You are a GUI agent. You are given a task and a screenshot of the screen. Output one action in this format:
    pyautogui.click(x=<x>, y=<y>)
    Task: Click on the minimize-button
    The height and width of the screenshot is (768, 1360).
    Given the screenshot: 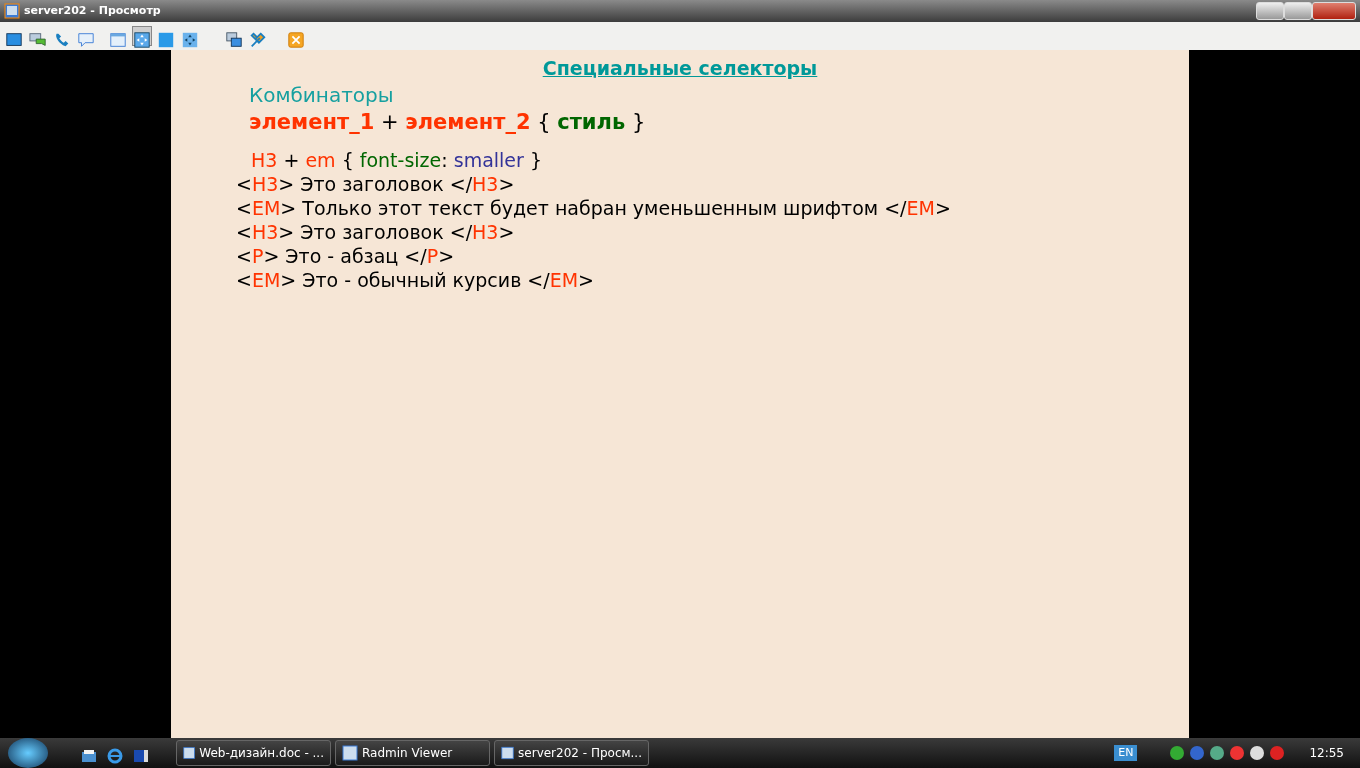 What is the action you would take?
    pyautogui.click(x=1270, y=11)
    